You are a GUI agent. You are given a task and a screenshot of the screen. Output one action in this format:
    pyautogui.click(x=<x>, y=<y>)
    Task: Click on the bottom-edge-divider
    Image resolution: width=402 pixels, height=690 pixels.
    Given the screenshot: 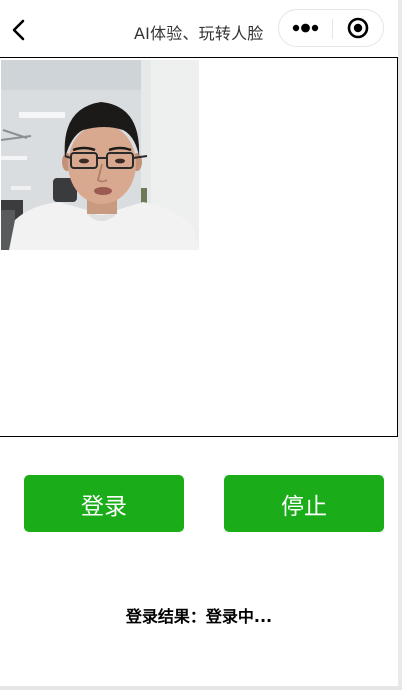 What is the action you would take?
    pyautogui.click(x=201, y=688)
    